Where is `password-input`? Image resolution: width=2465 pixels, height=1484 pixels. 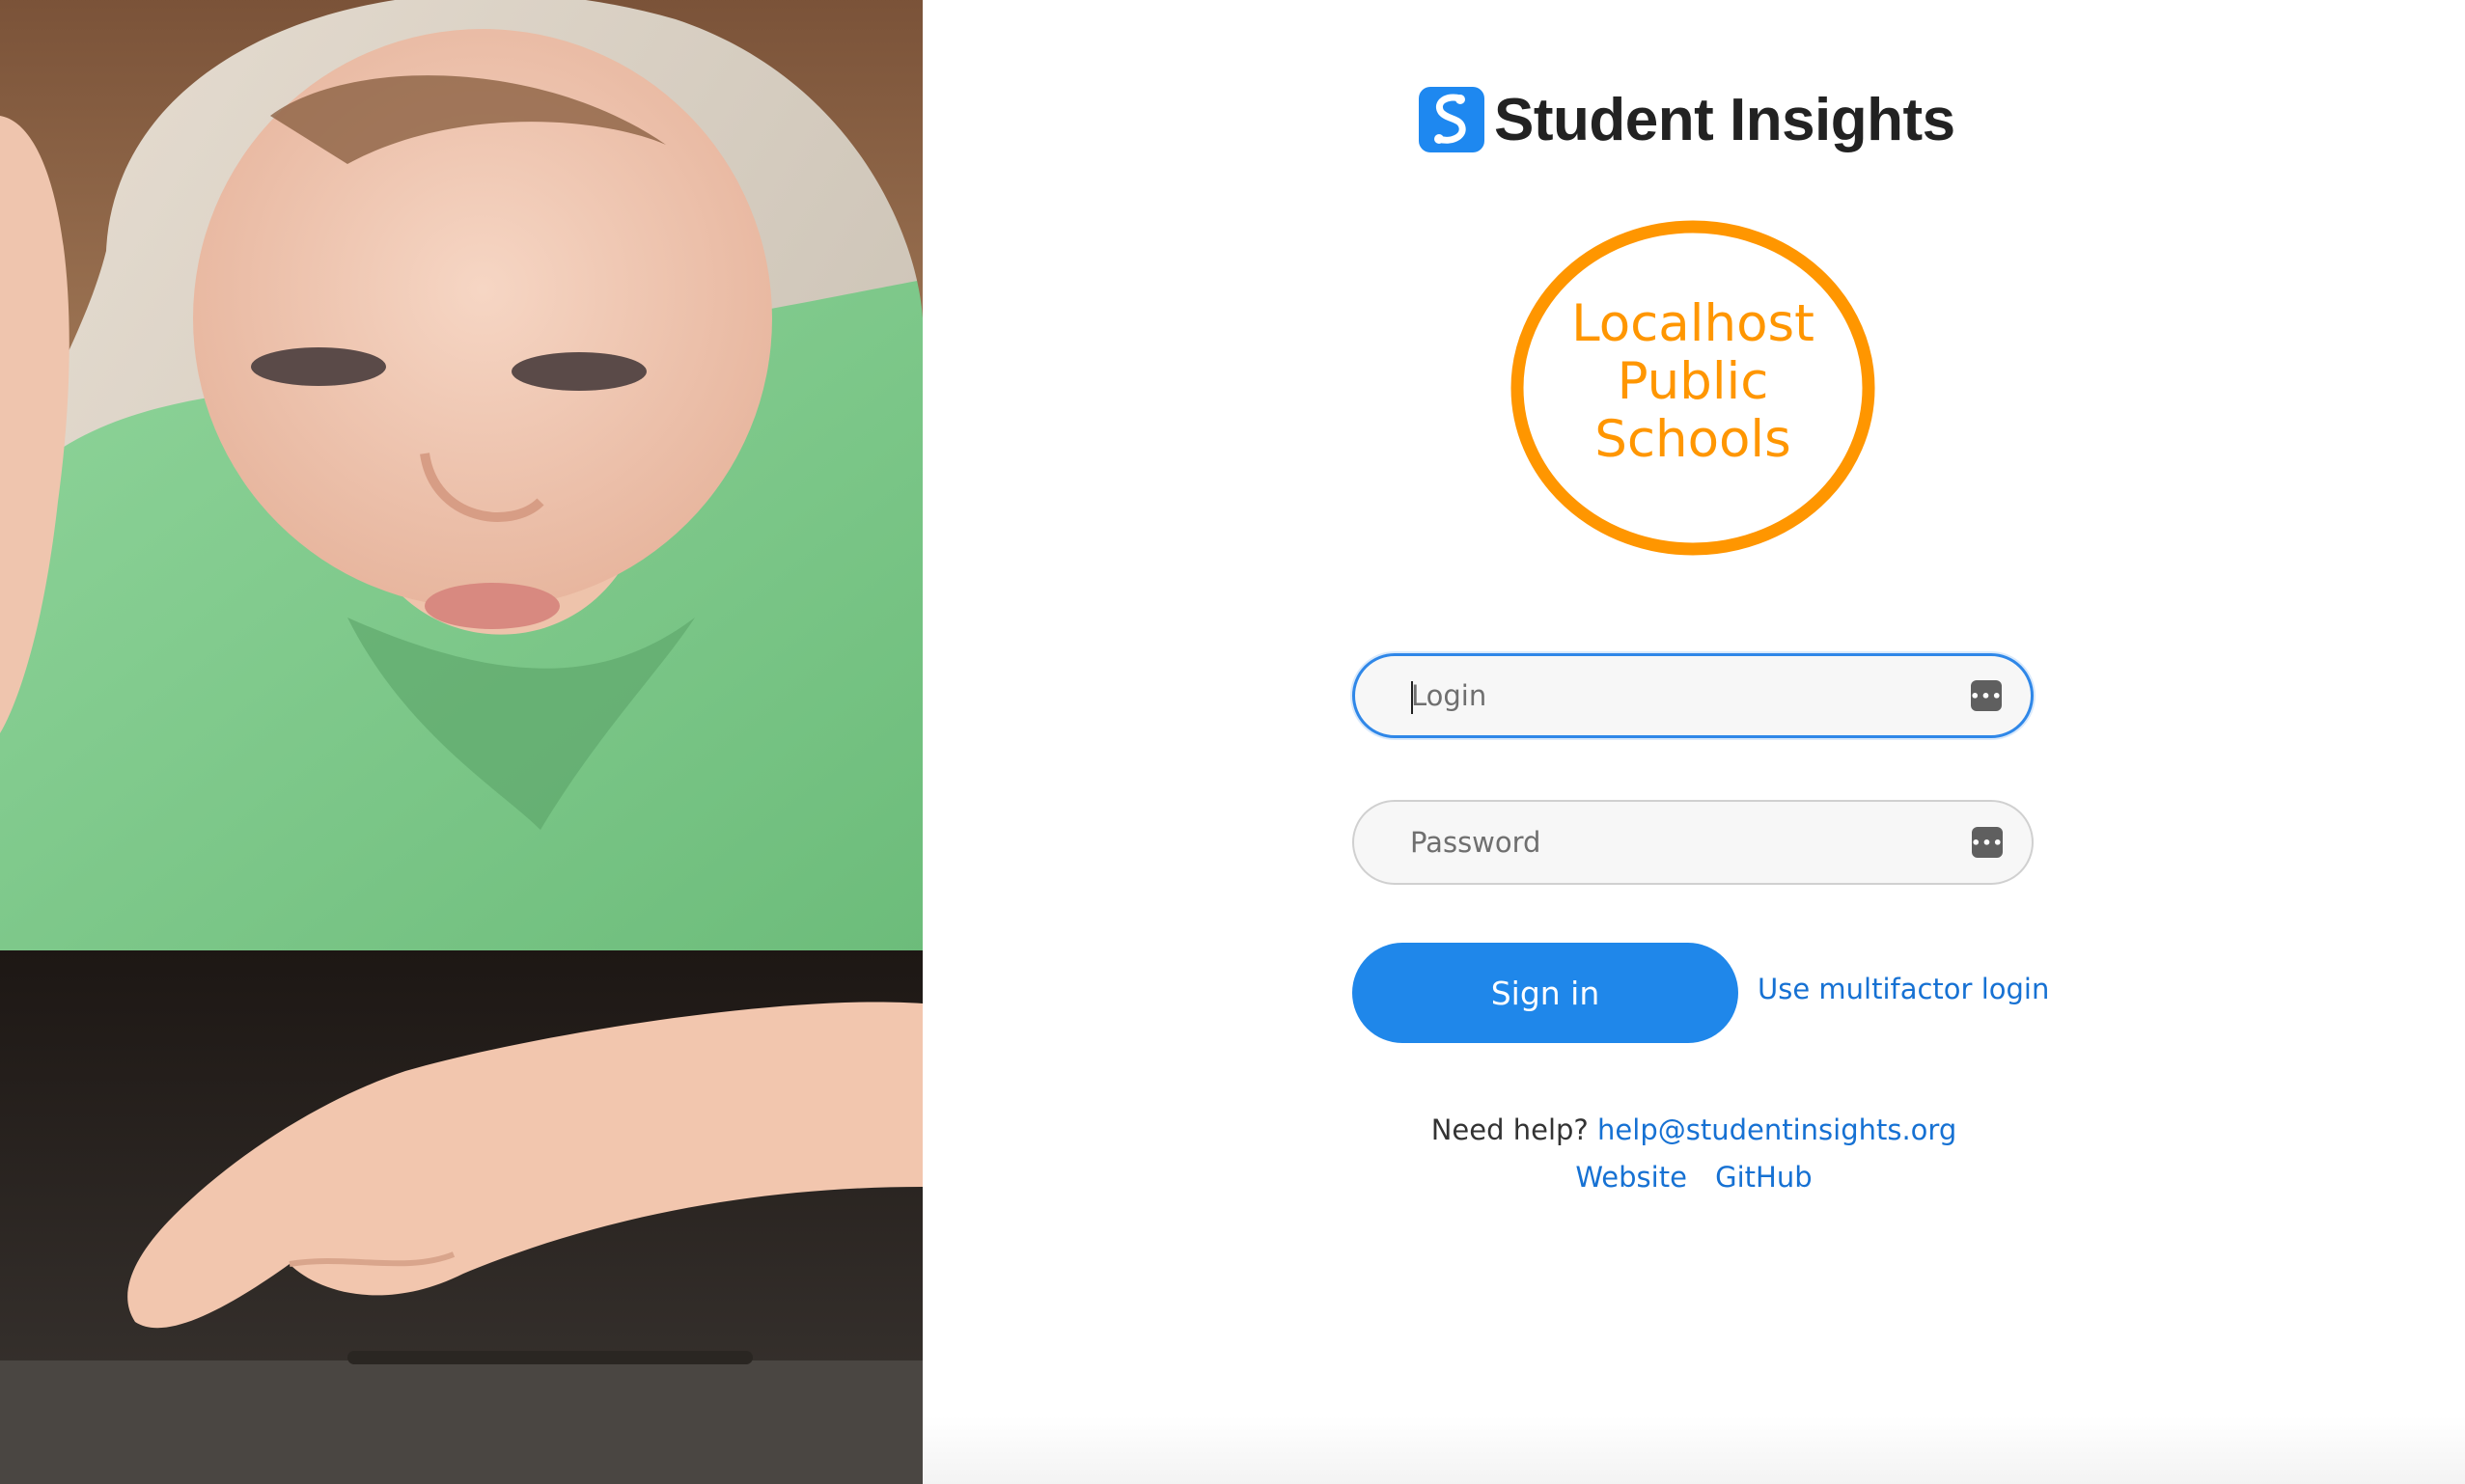
password-input is located at coordinates (1680, 842).